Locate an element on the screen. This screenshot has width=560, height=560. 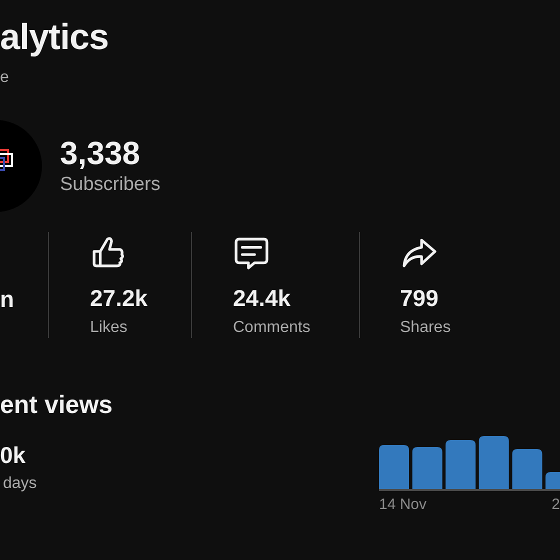
thumbs-up-icon is located at coordinates (108, 252).